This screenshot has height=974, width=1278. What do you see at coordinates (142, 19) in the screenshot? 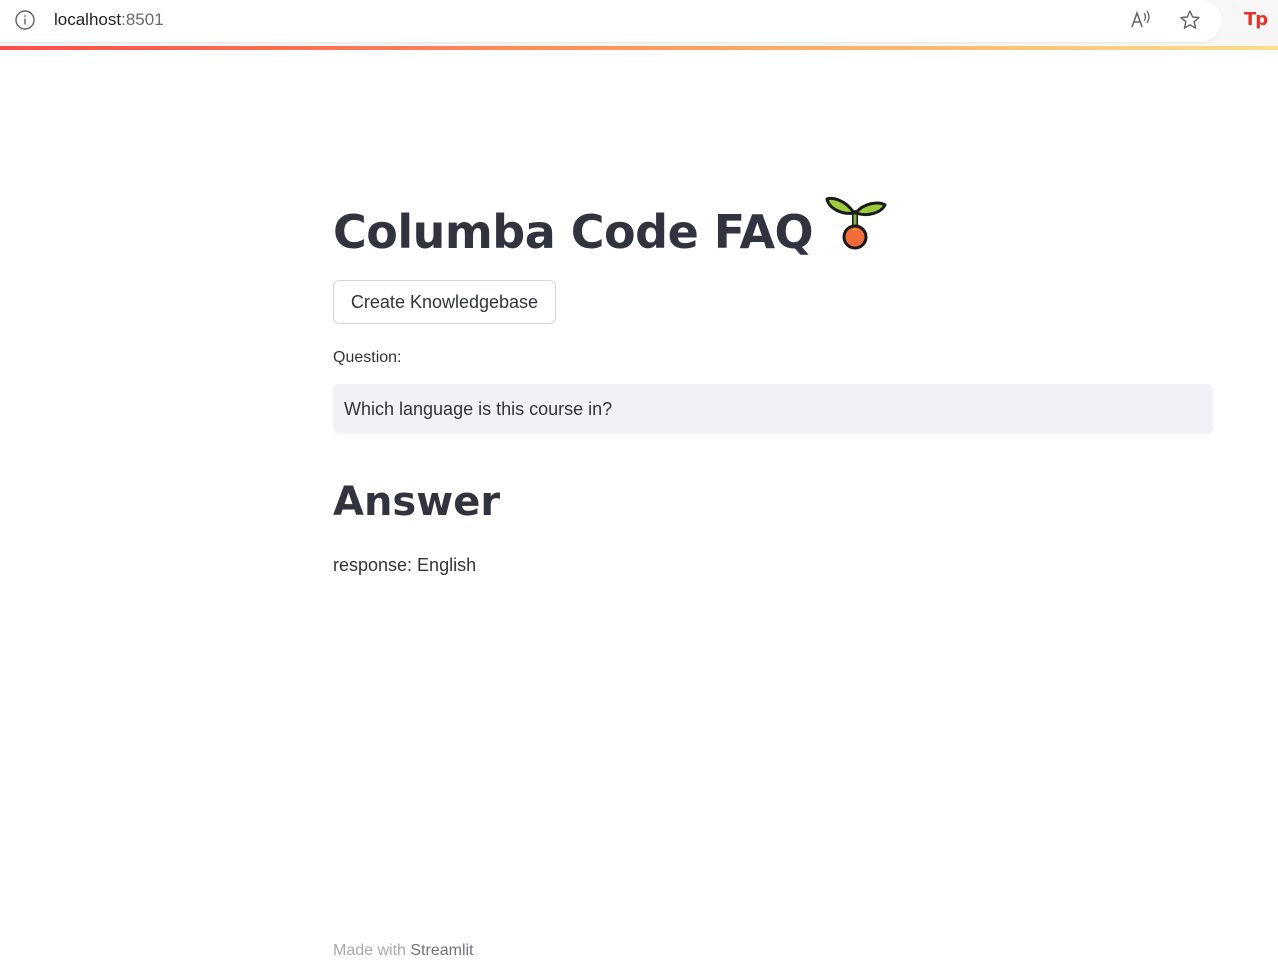
I see `url-port: :8501` at bounding box center [142, 19].